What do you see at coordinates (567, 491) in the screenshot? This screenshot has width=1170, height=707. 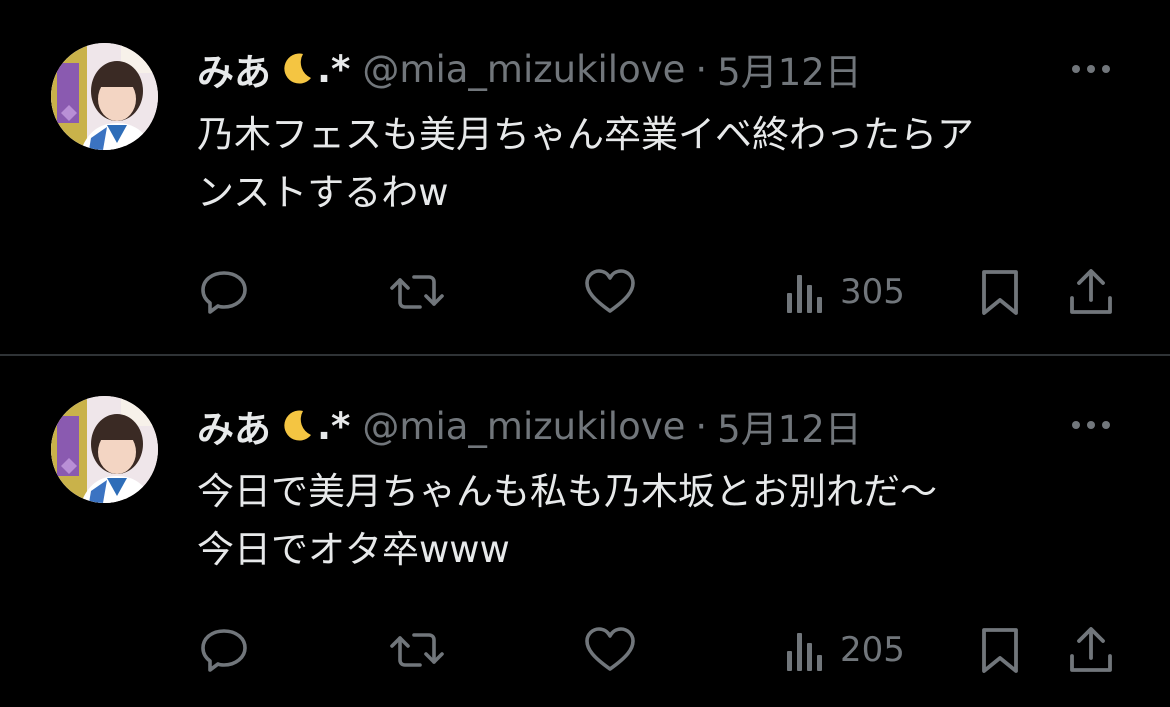 I see `tweet-text-line: 今日で美月ちゃんも私も乃木坂とお別れだ〜` at bounding box center [567, 491].